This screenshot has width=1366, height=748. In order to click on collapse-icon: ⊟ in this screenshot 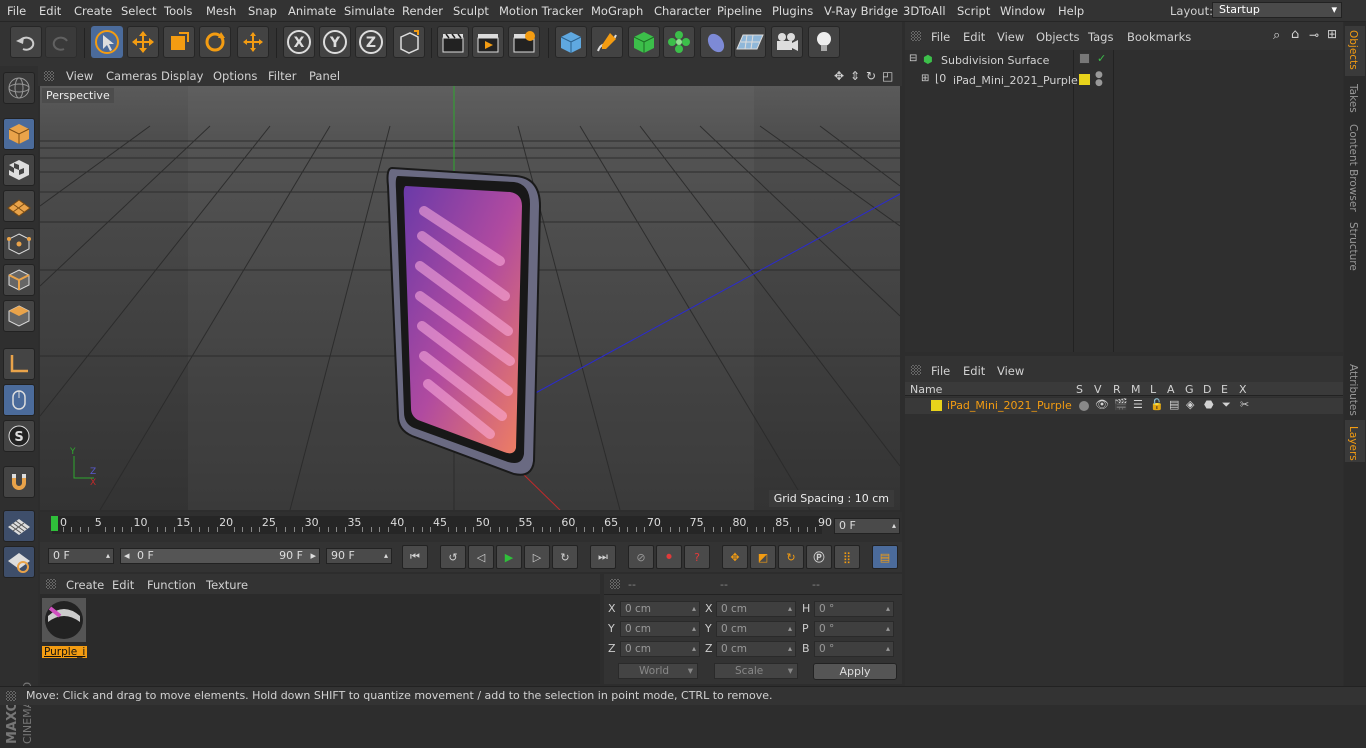, I will do `click(913, 58)`.